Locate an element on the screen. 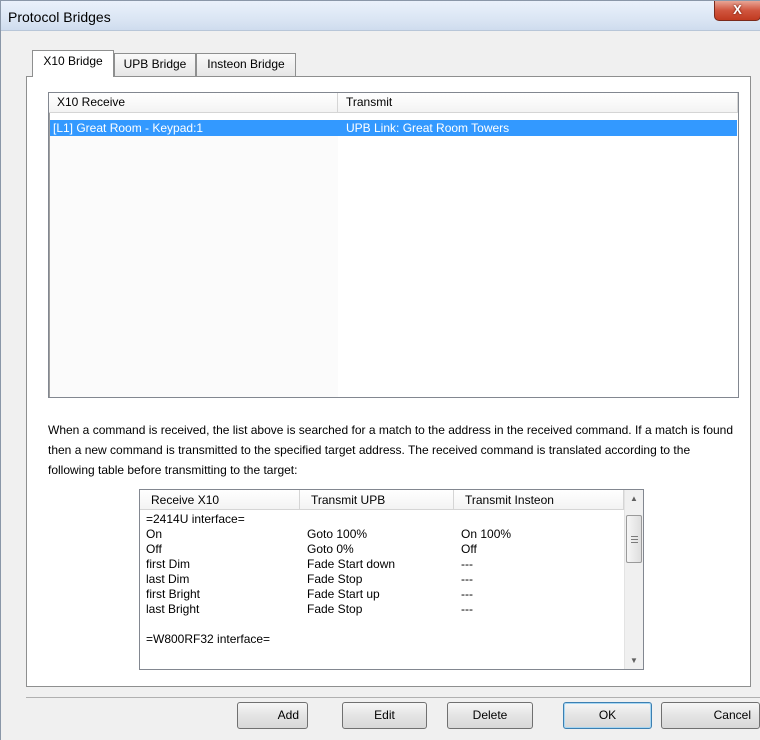 The image size is (760, 740). translation-table-scrollbar: ▲ ▼ is located at coordinates (633, 579).